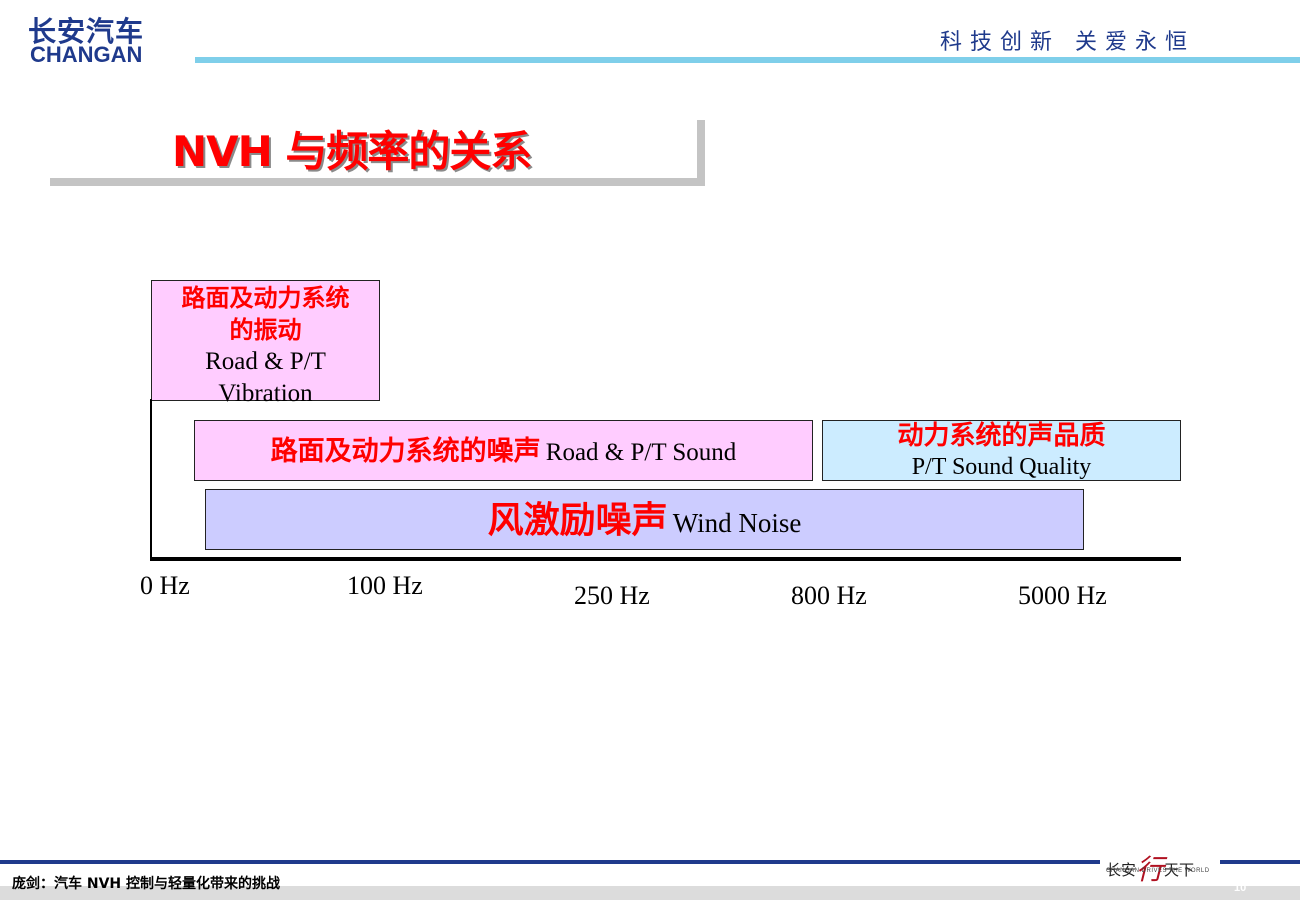 The width and height of the screenshot is (1300, 900). Describe the element at coordinates (265, 298) in the screenshot. I see `vibration-cn-line1: 路面及动力系统` at that location.